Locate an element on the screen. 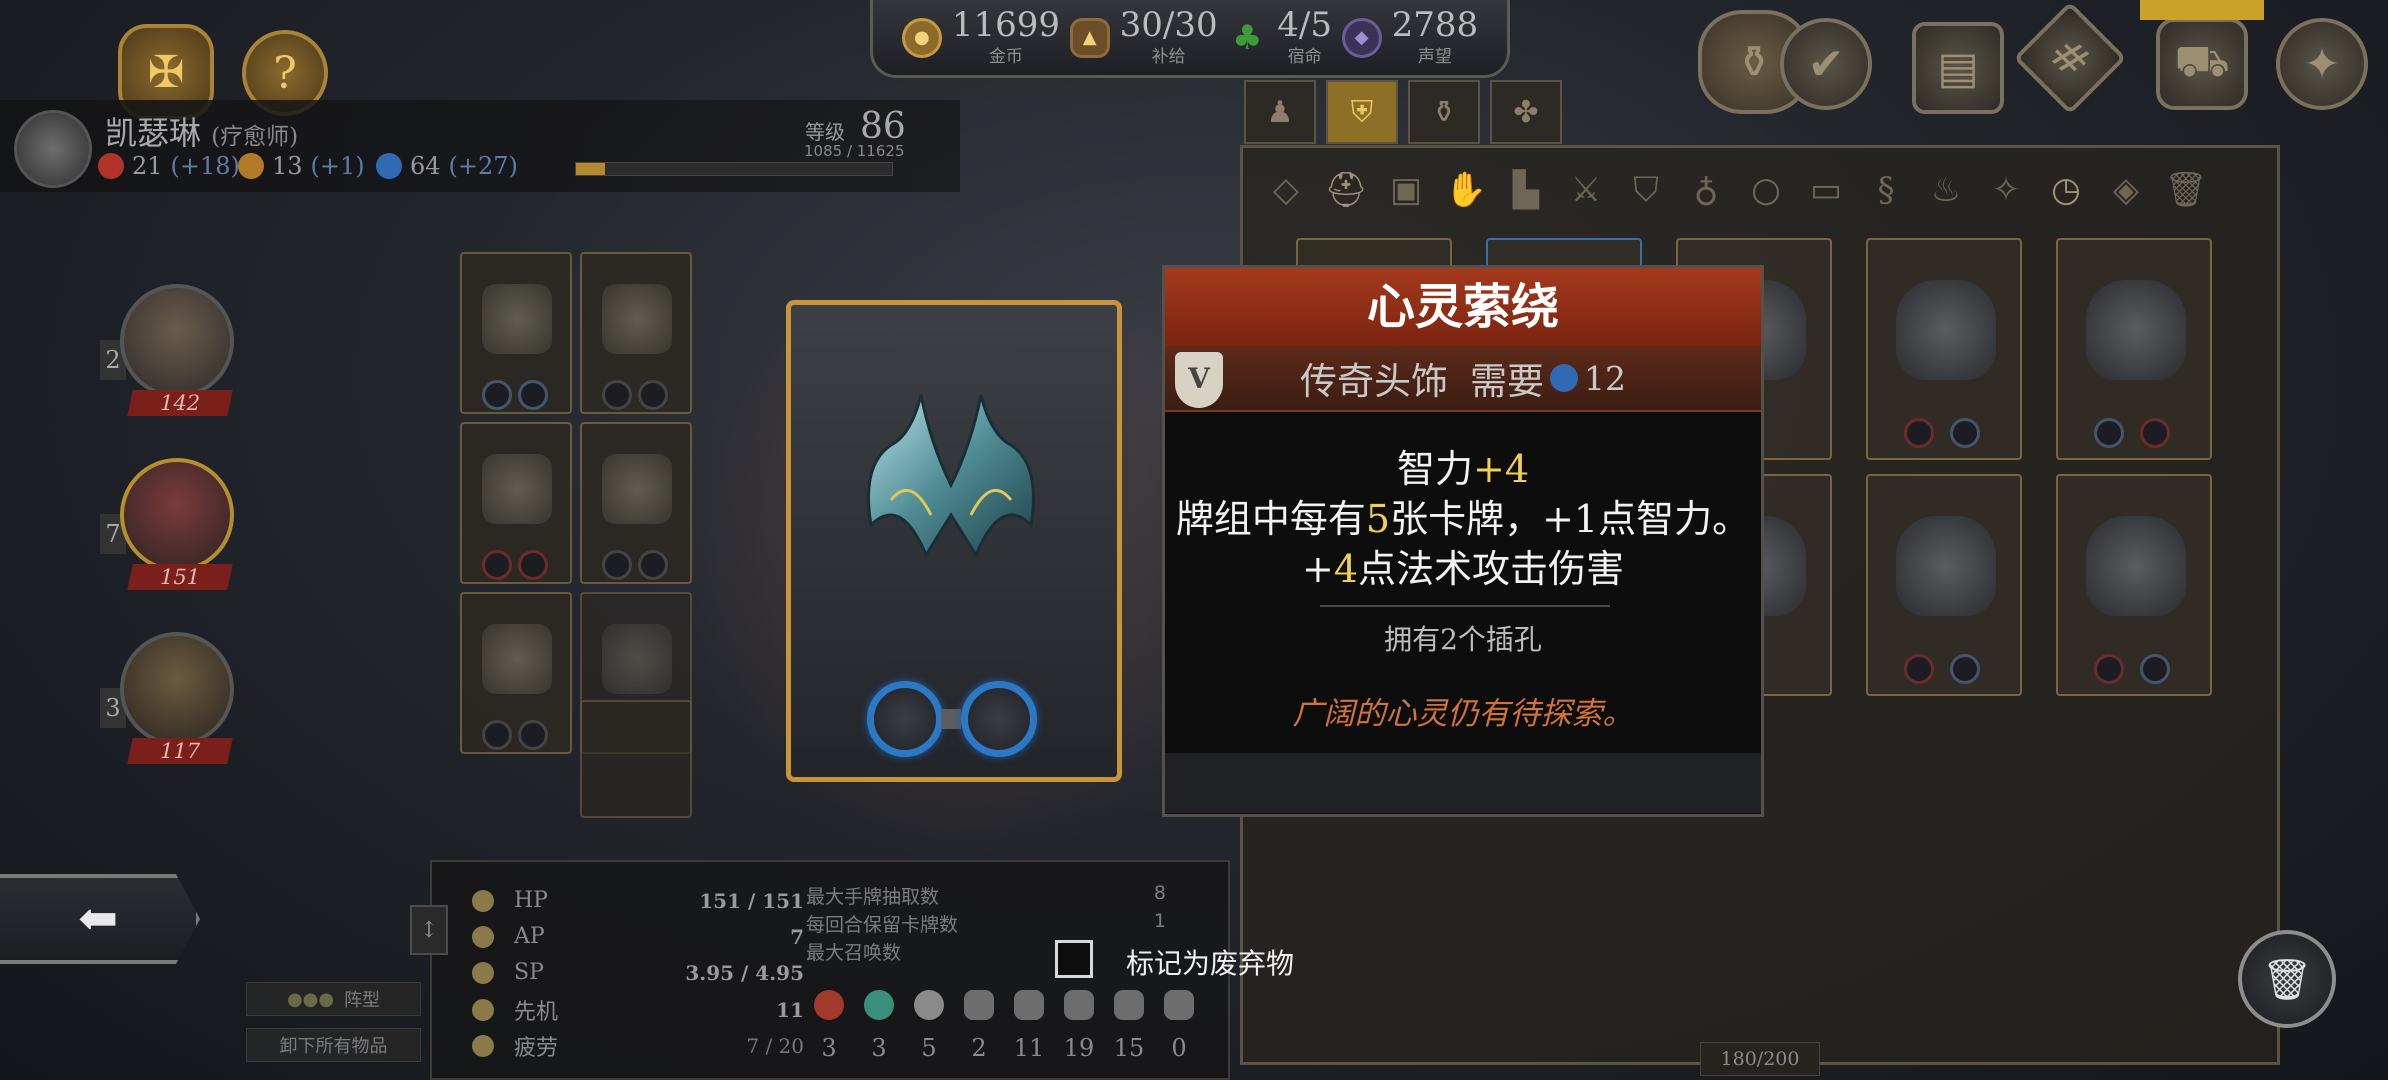 The width and height of the screenshot is (2388, 1080). merchant-cart-icon: ⛟ is located at coordinates (2202, 64).